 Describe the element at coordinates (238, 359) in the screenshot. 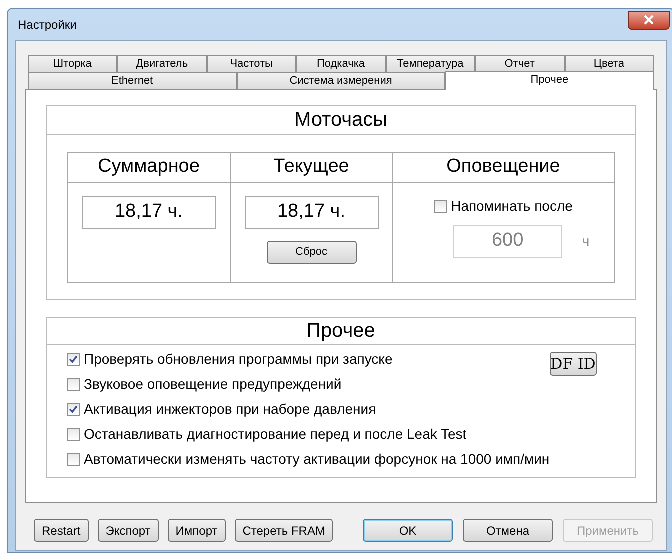

I see `checkbox-label: Проверять обновления программы при запуске` at that location.